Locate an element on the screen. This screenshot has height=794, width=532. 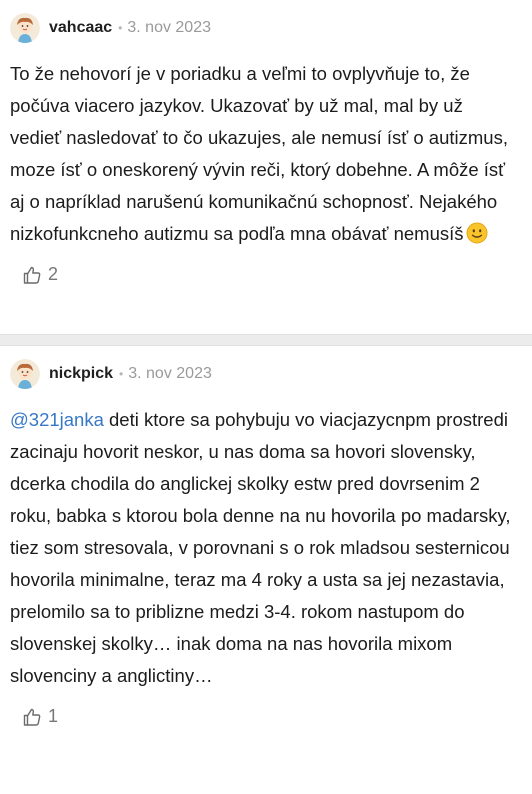
like-button: 1 is located at coordinates (272, 716).